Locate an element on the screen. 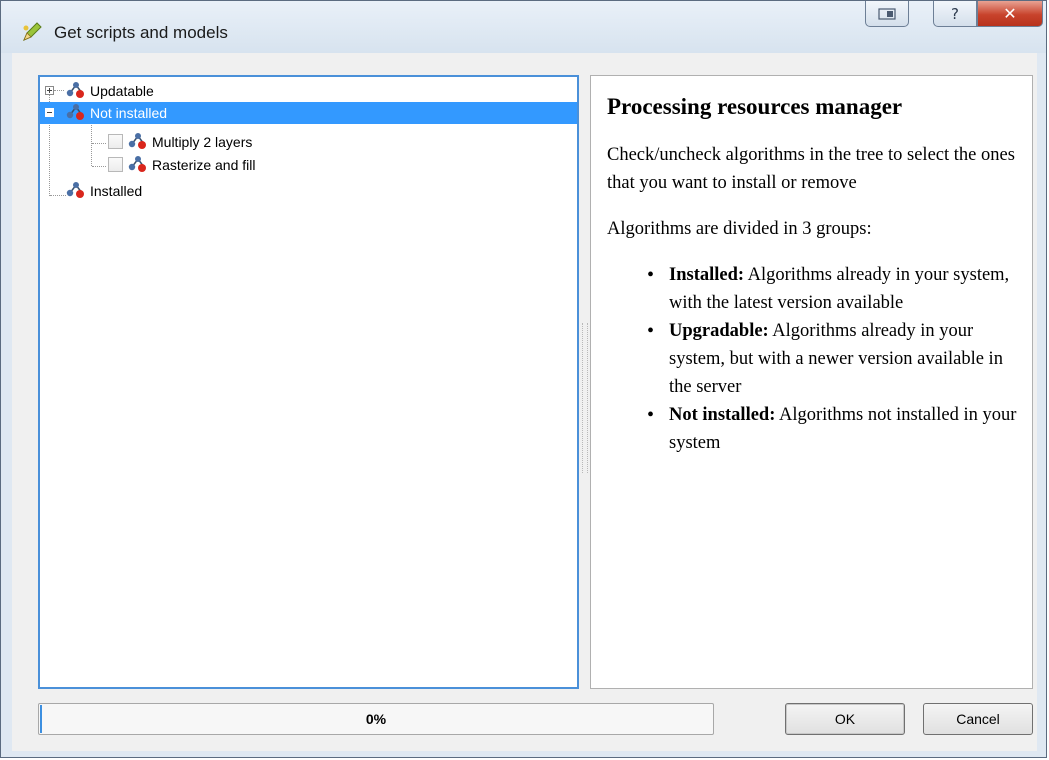  qgis-pencil-icon is located at coordinates (32, 31).